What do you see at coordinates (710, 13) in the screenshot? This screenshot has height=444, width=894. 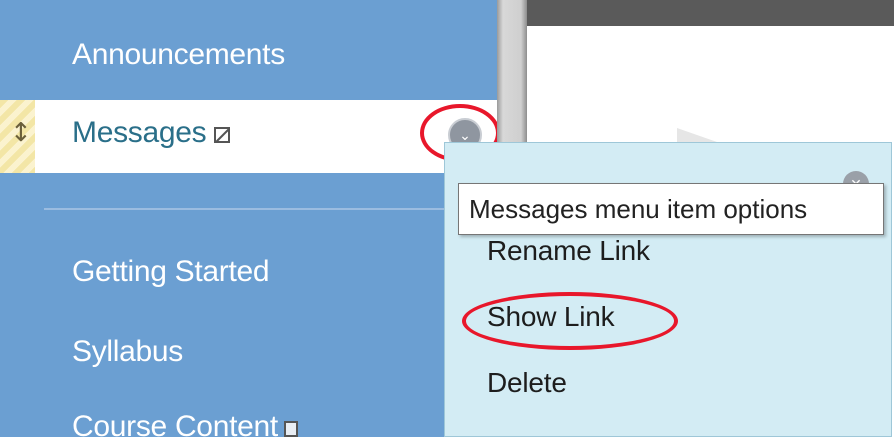 I see `content-topbar` at bounding box center [710, 13].